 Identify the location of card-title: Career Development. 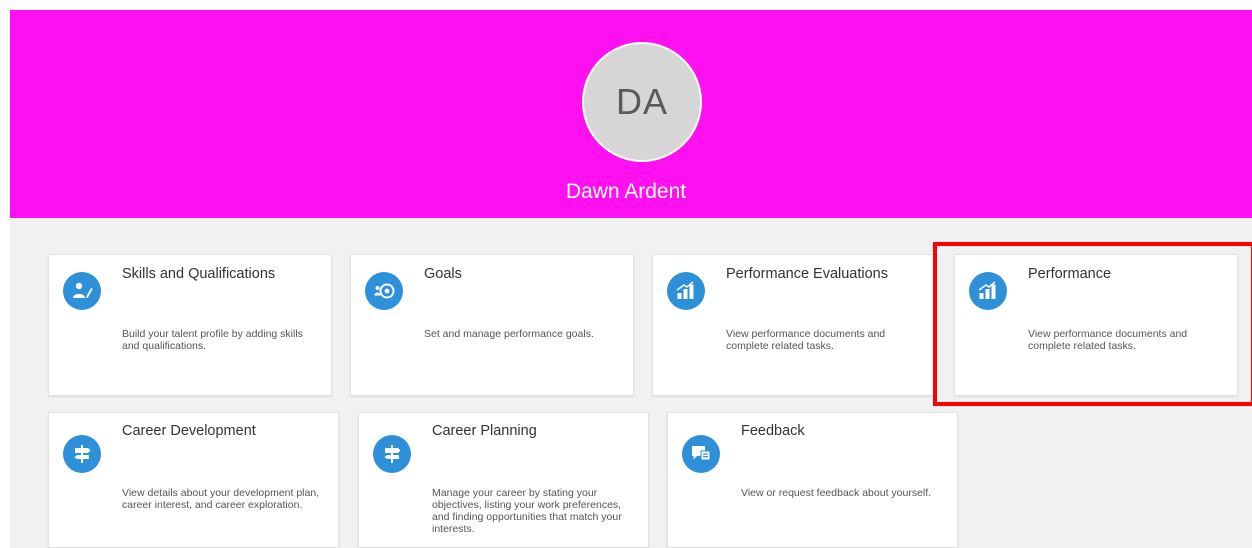
(189, 431).